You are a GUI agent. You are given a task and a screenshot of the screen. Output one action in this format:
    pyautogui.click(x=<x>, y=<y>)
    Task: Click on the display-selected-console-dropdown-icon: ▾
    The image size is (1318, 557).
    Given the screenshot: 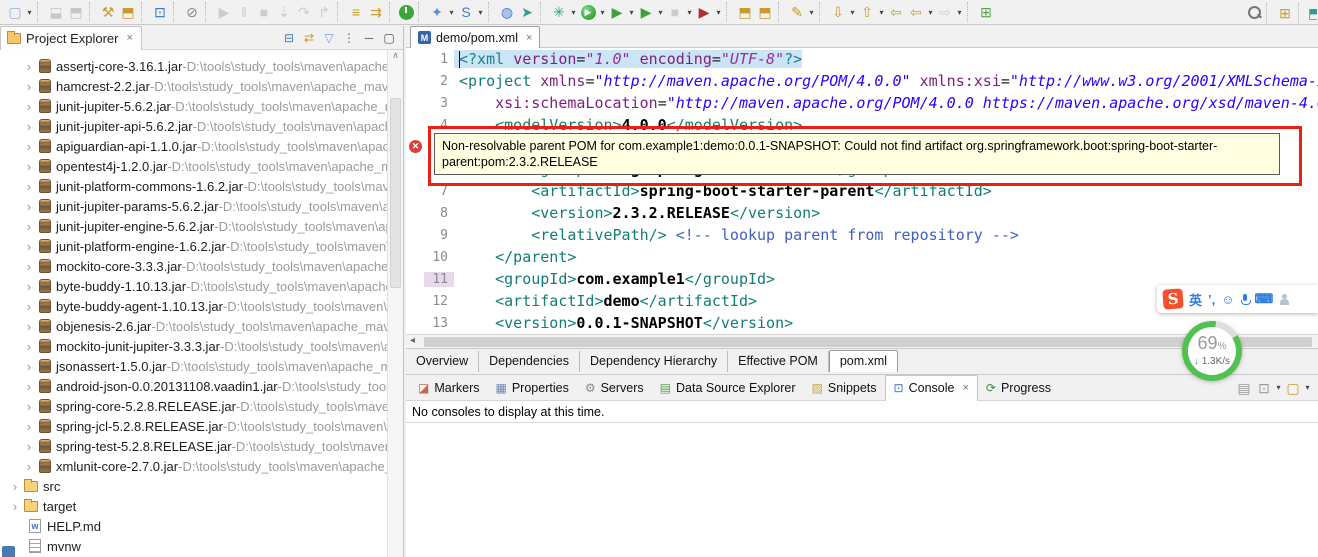 What is the action you would take?
    pyautogui.click(x=1278, y=387)
    